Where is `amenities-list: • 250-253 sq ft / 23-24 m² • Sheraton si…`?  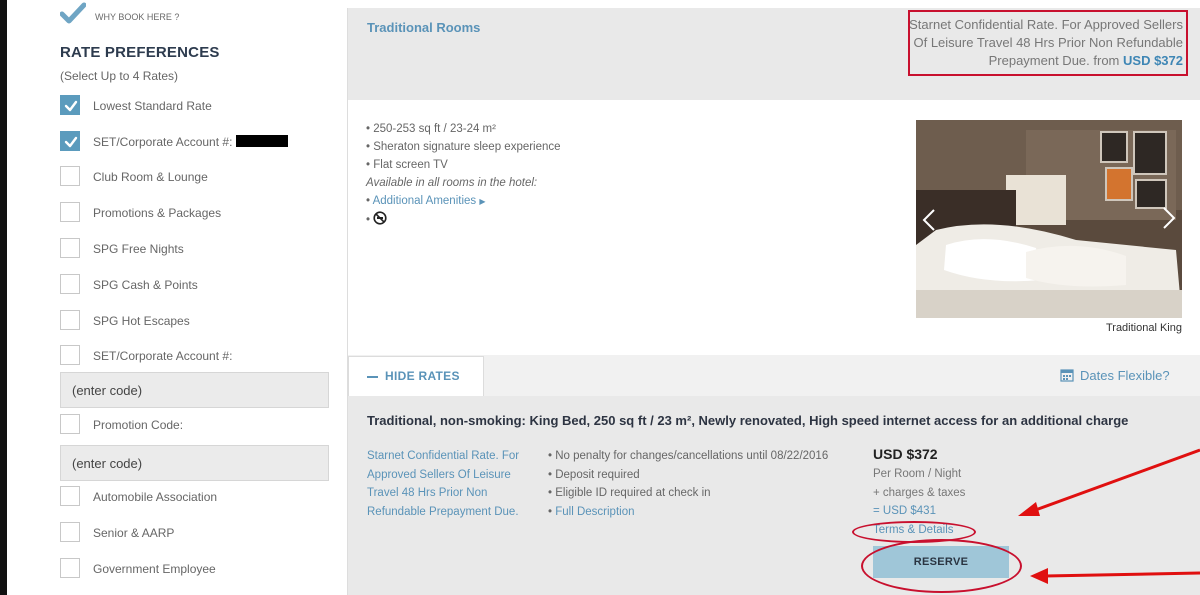
amenities-list: • 250-253 sq ft / 23-24 m² • Sheraton si… is located at coordinates (463, 174).